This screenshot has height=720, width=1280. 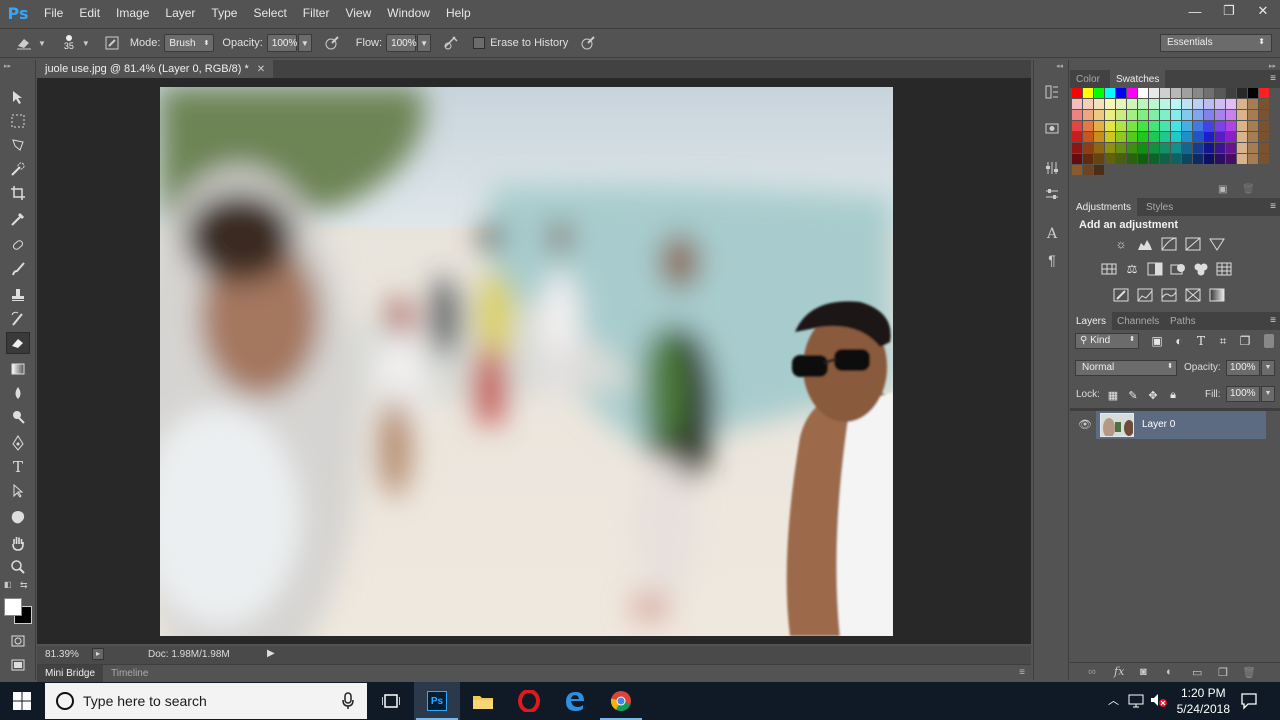 What do you see at coordinates (1243, 394) in the screenshot?
I see `fill-input: 100%` at bounding box center [1243, 394].